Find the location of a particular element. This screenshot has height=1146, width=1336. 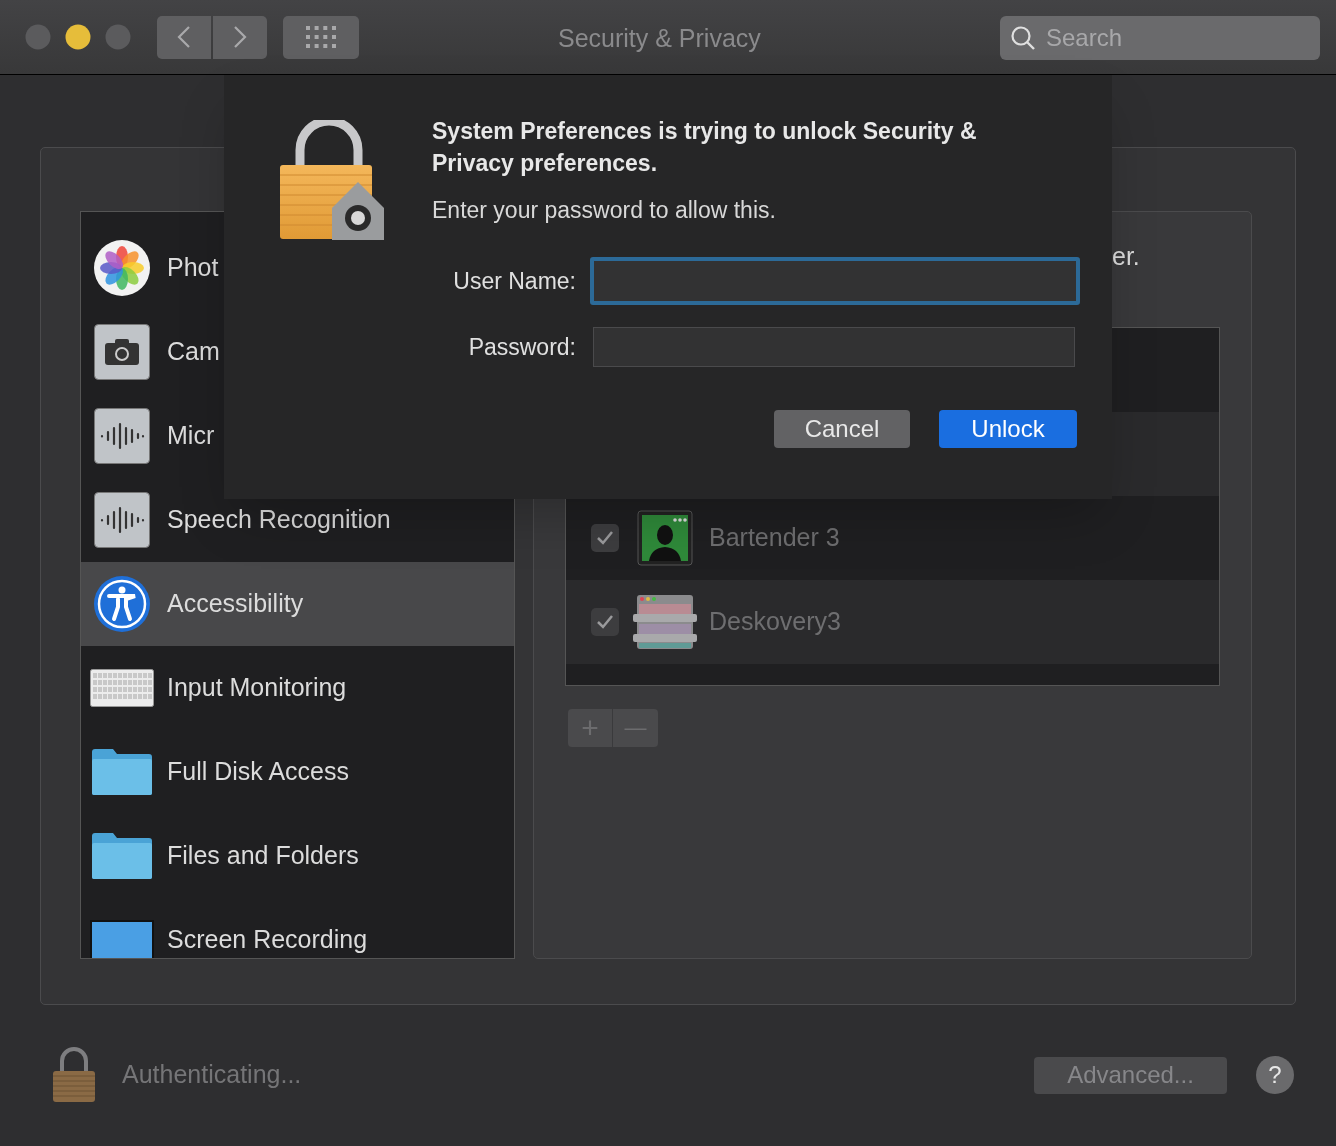

dialog-message: Enter your password to allow this. is located at coordinates (604, 210).